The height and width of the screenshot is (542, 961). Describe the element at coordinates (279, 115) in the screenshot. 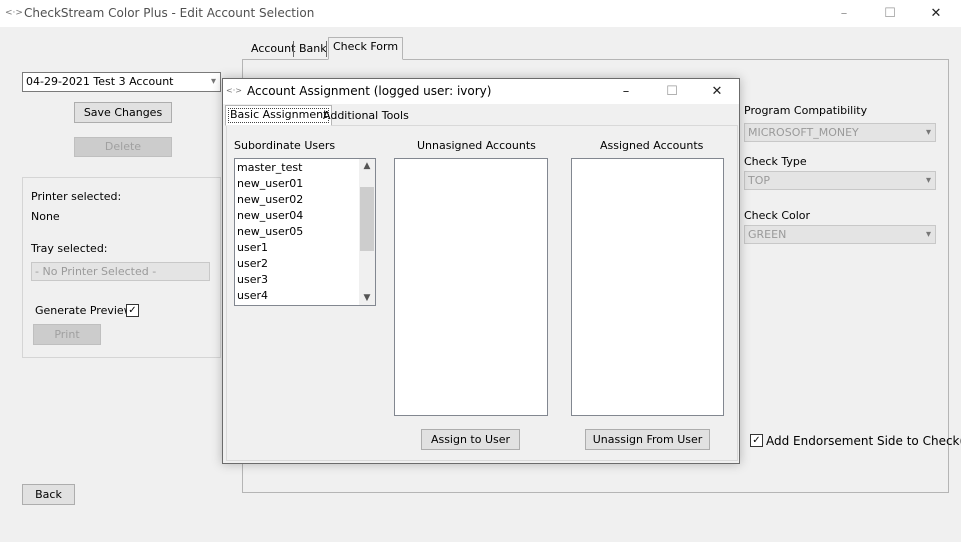

I see `tab-basic-assignment: Basic Assignment` at that location.